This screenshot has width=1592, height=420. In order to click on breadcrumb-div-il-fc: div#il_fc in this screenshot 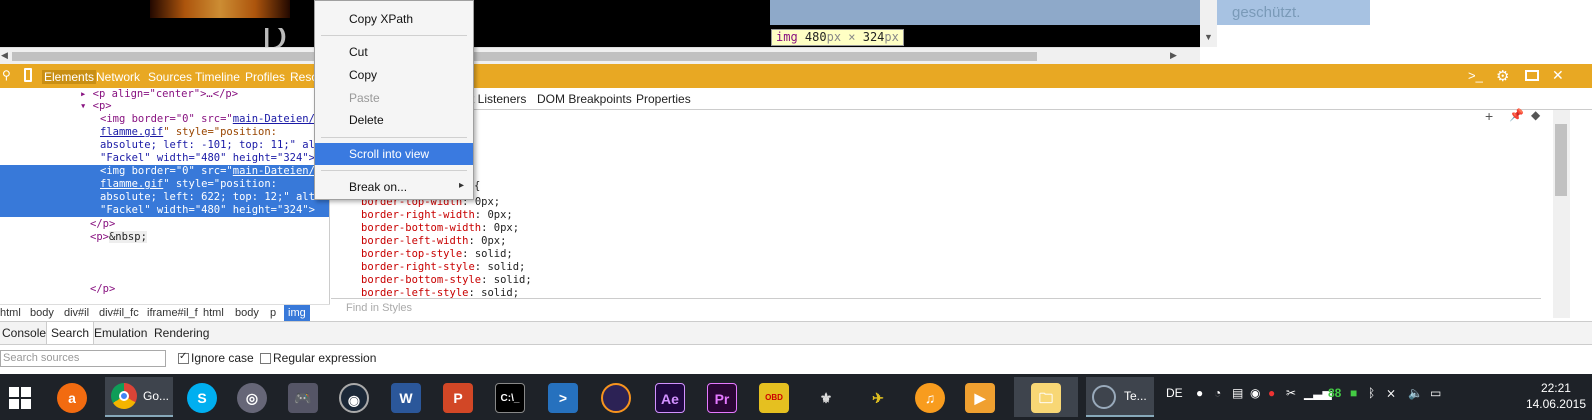, I will do `click(119, 313)`.